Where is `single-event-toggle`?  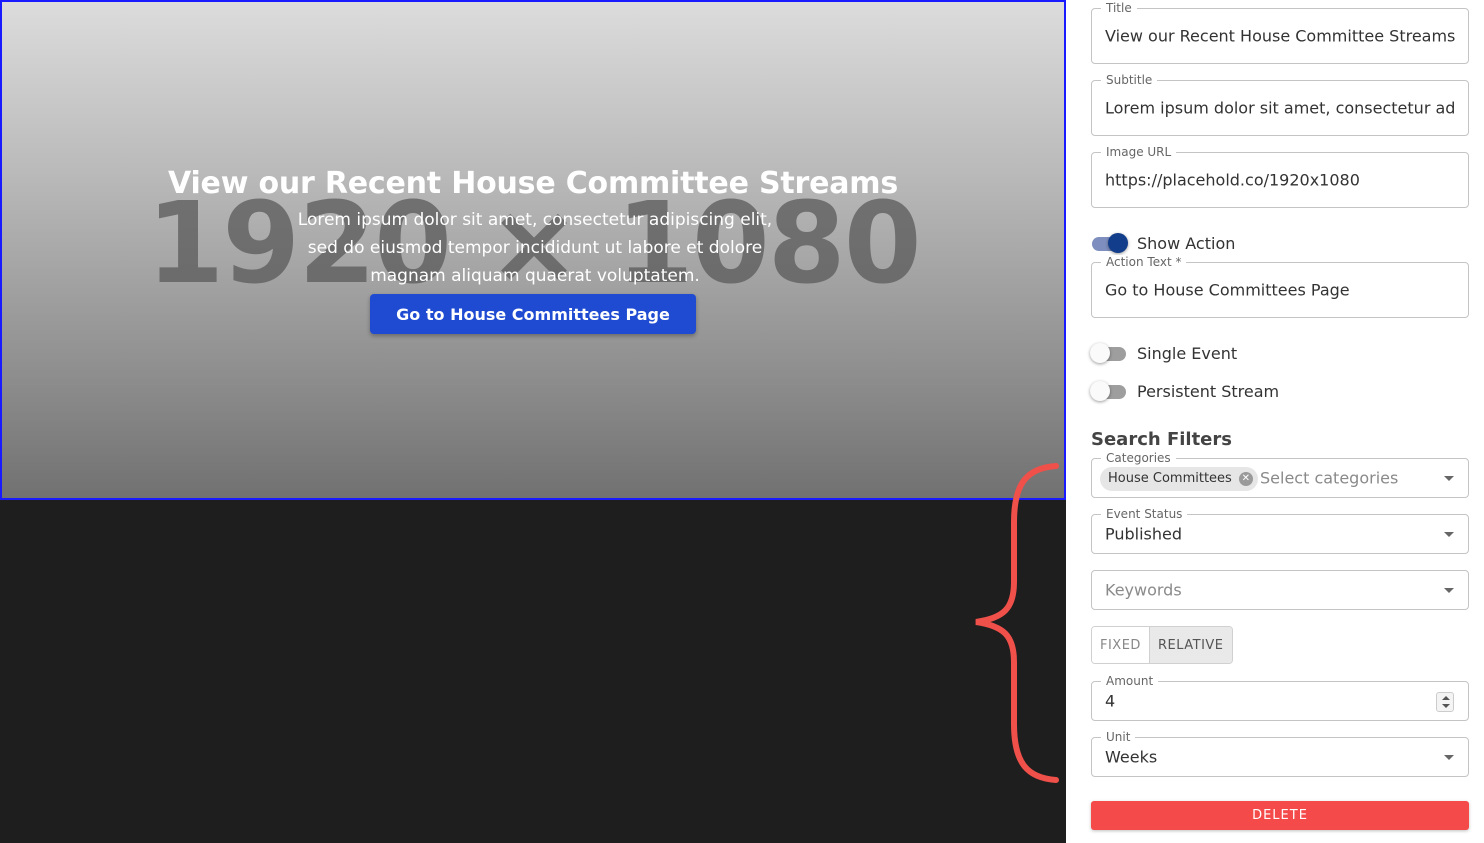
single-event-toggle is located at coordinates (1109, 353).